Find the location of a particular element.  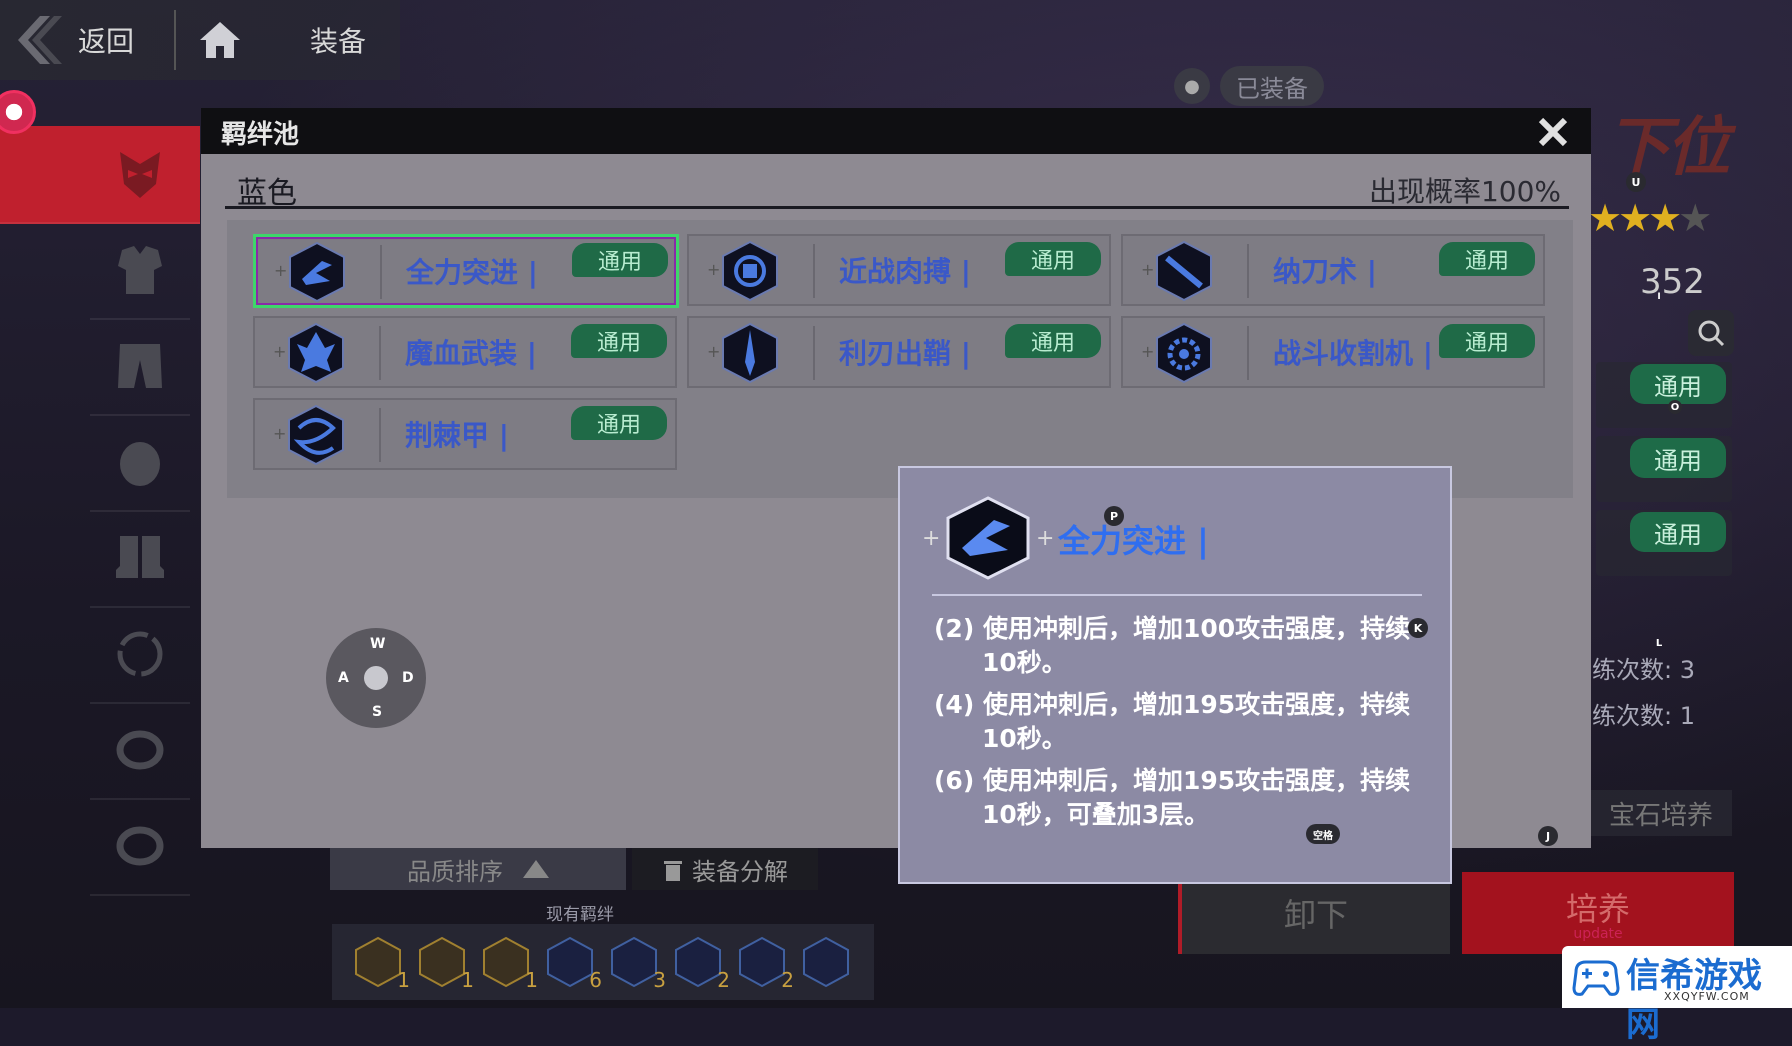

decompose-button: 装备分解 is located at coordinates (725, 869).